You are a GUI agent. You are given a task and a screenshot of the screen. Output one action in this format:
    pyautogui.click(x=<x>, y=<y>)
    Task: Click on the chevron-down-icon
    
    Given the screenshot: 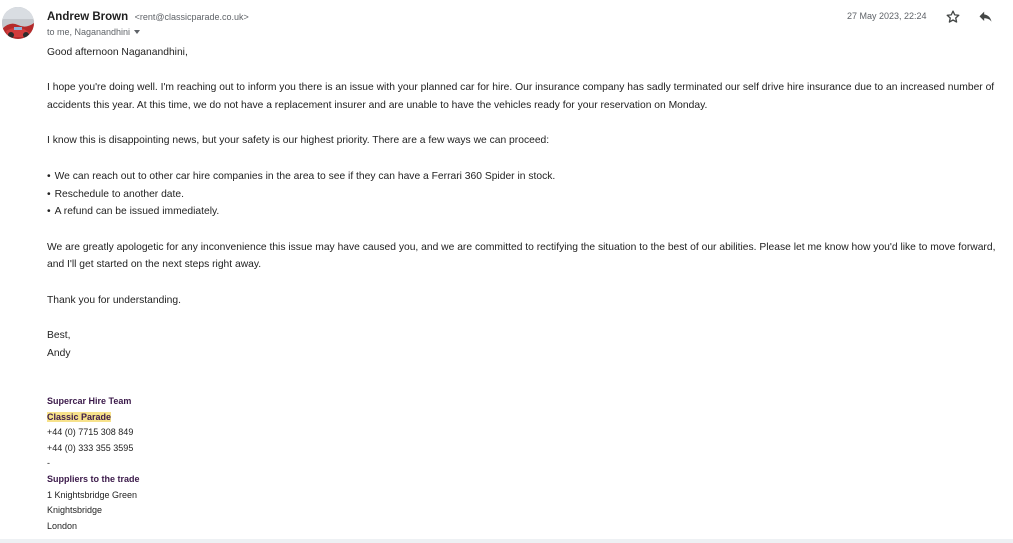 What is the action you would take?
    pyautogui.click(x=137, y=32)
    